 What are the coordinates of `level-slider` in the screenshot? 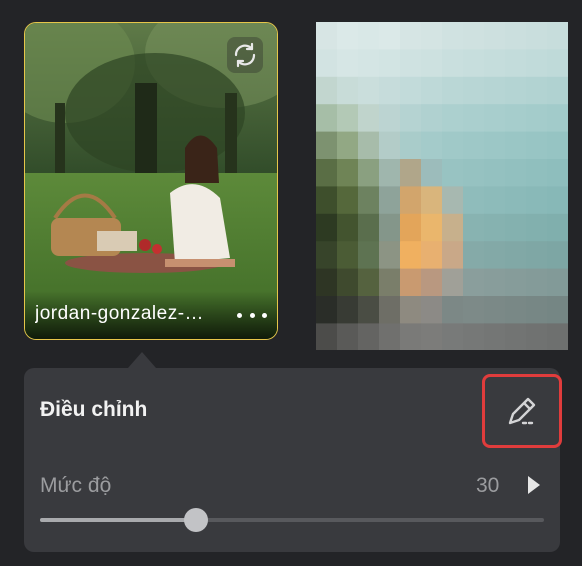 It's located at (292, 520).